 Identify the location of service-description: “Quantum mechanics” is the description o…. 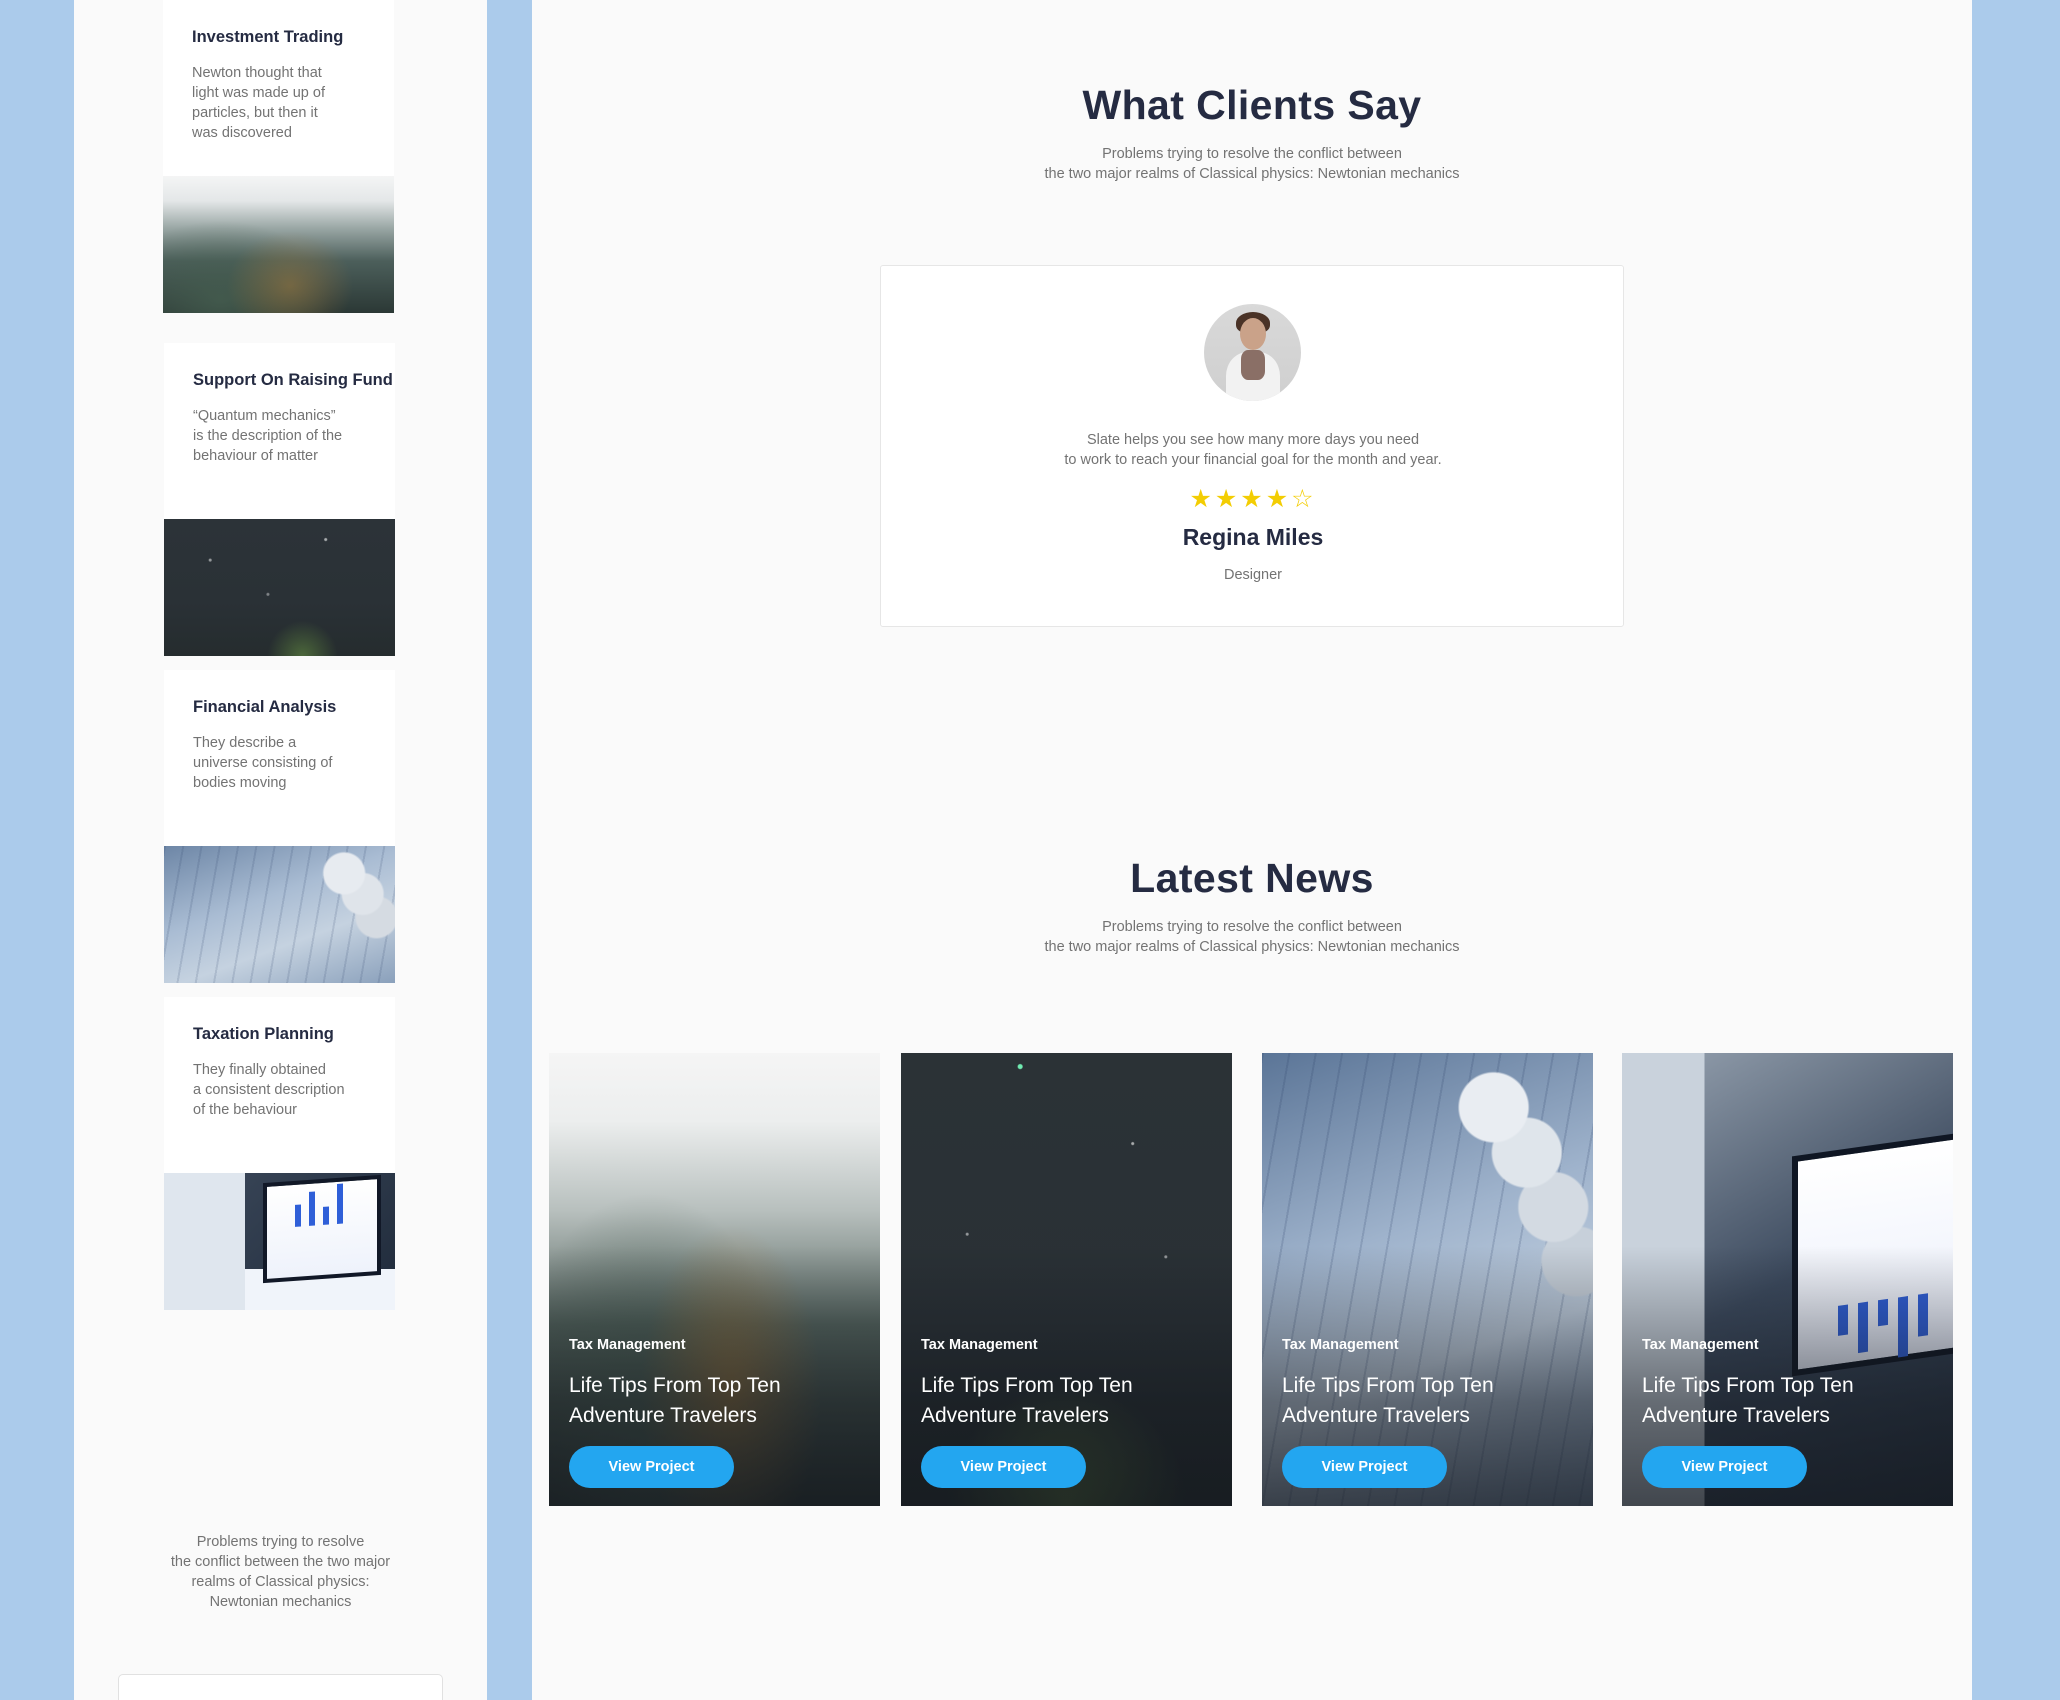
(268, 436).